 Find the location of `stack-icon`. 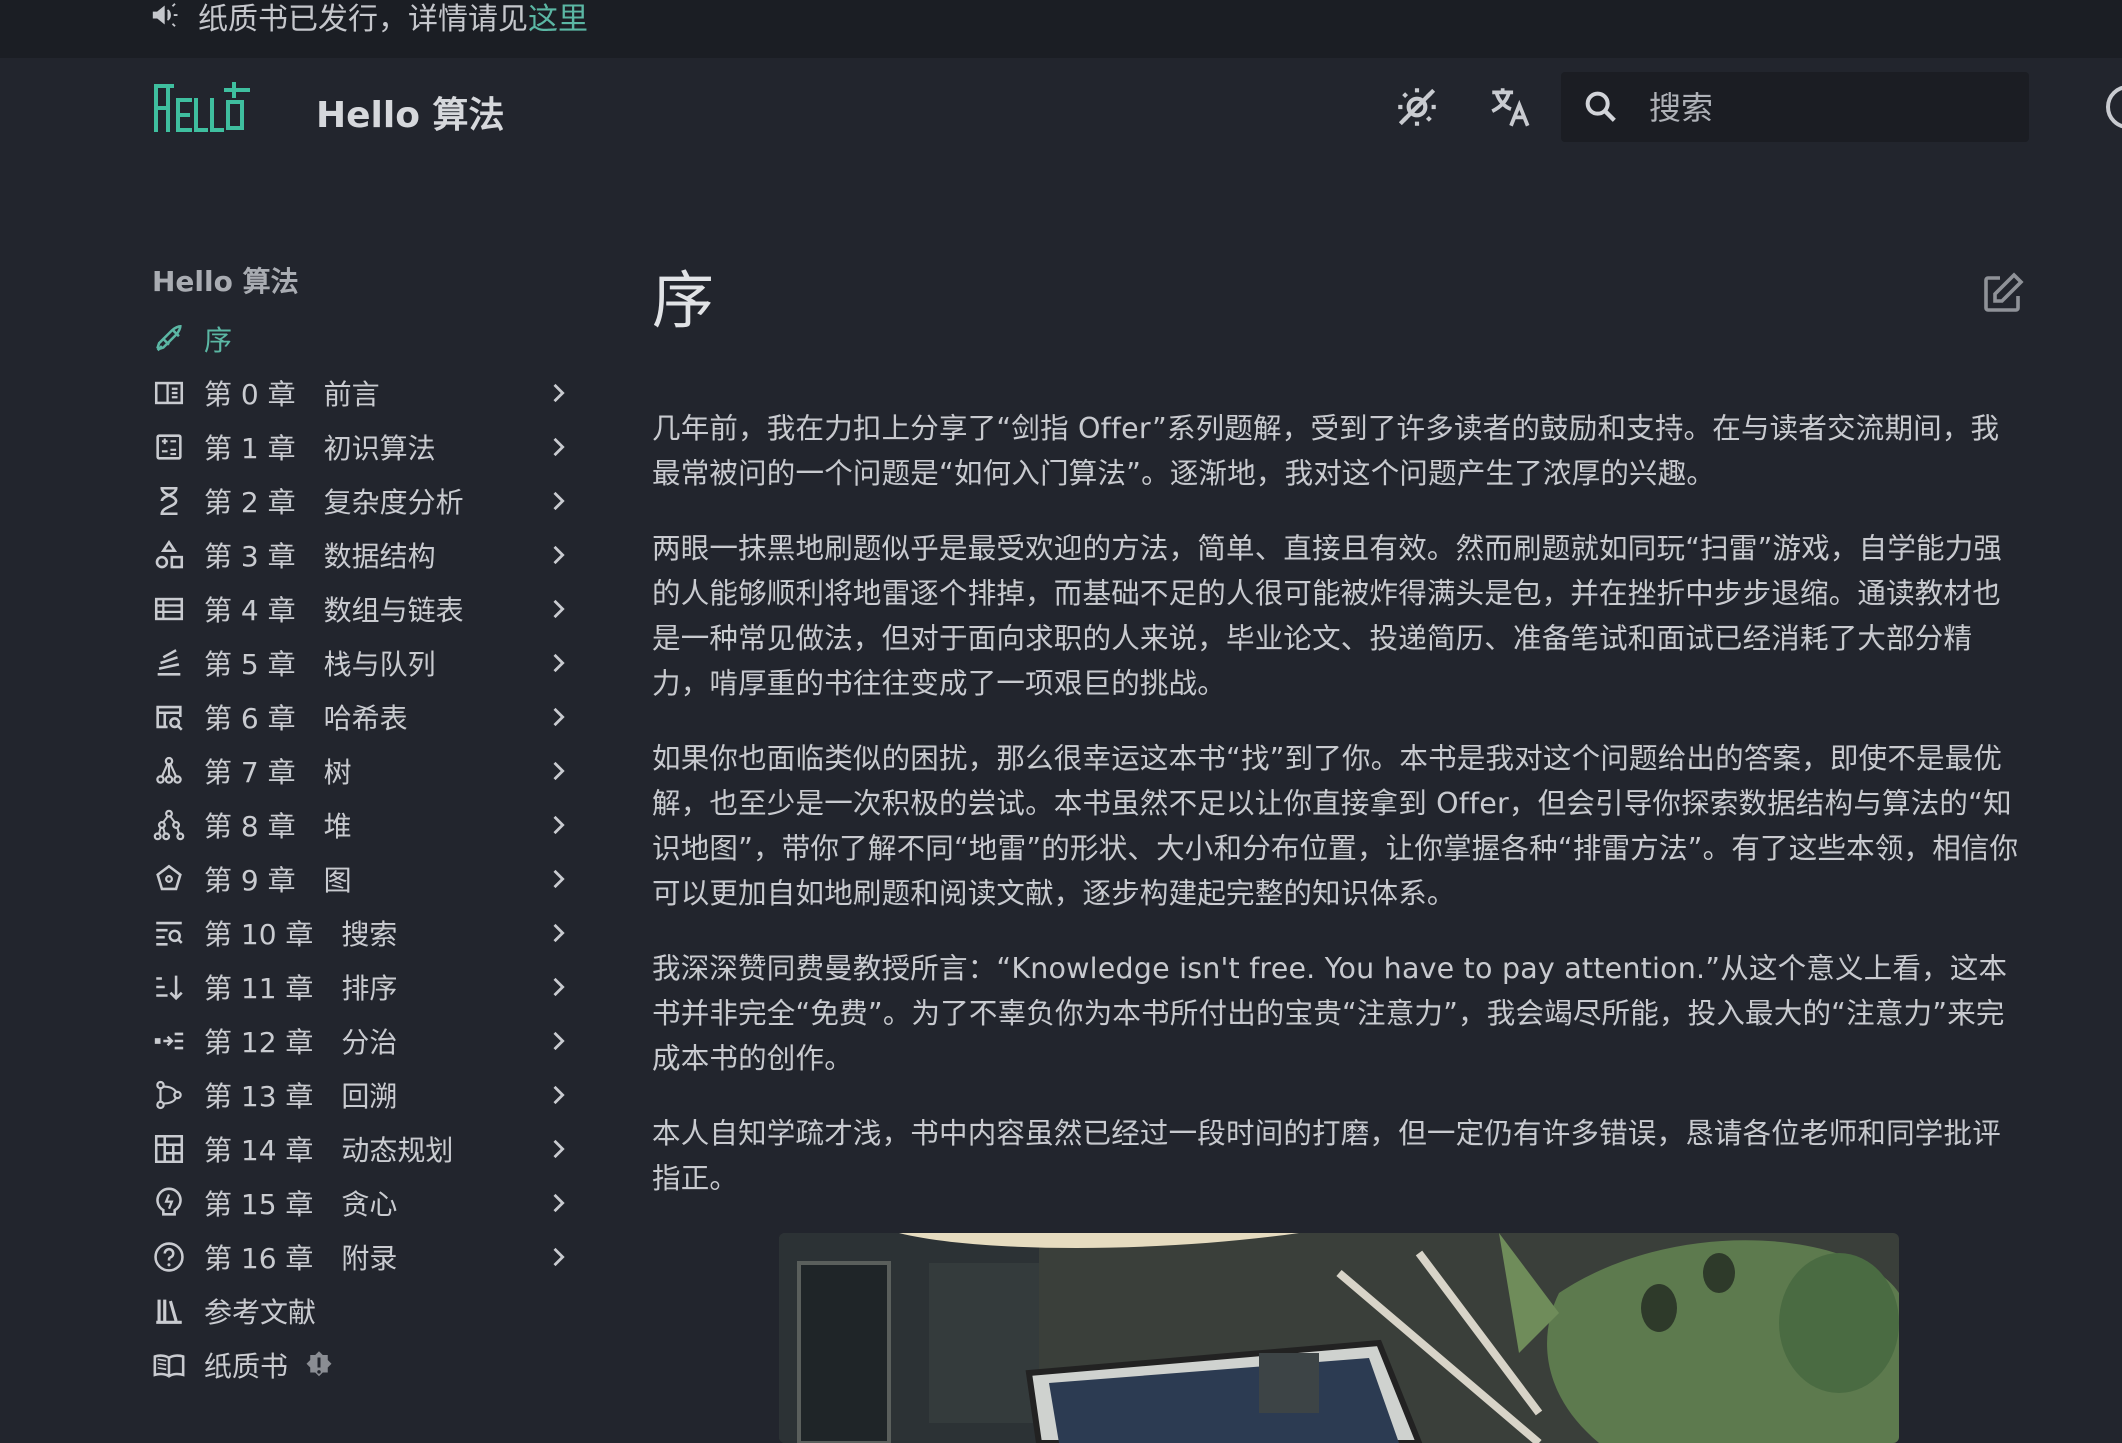

stack-icon is located at coordinates (169, 663).